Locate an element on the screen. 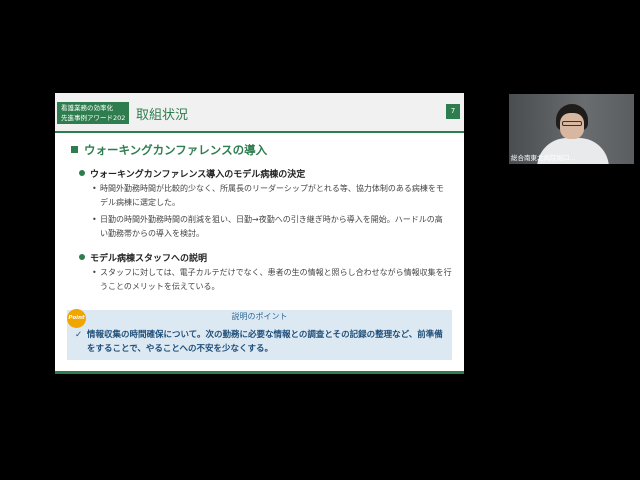 The image size is (640, 480). award-badge-line2: 先進事例アワード2020 is located at coordinates (93, 118).